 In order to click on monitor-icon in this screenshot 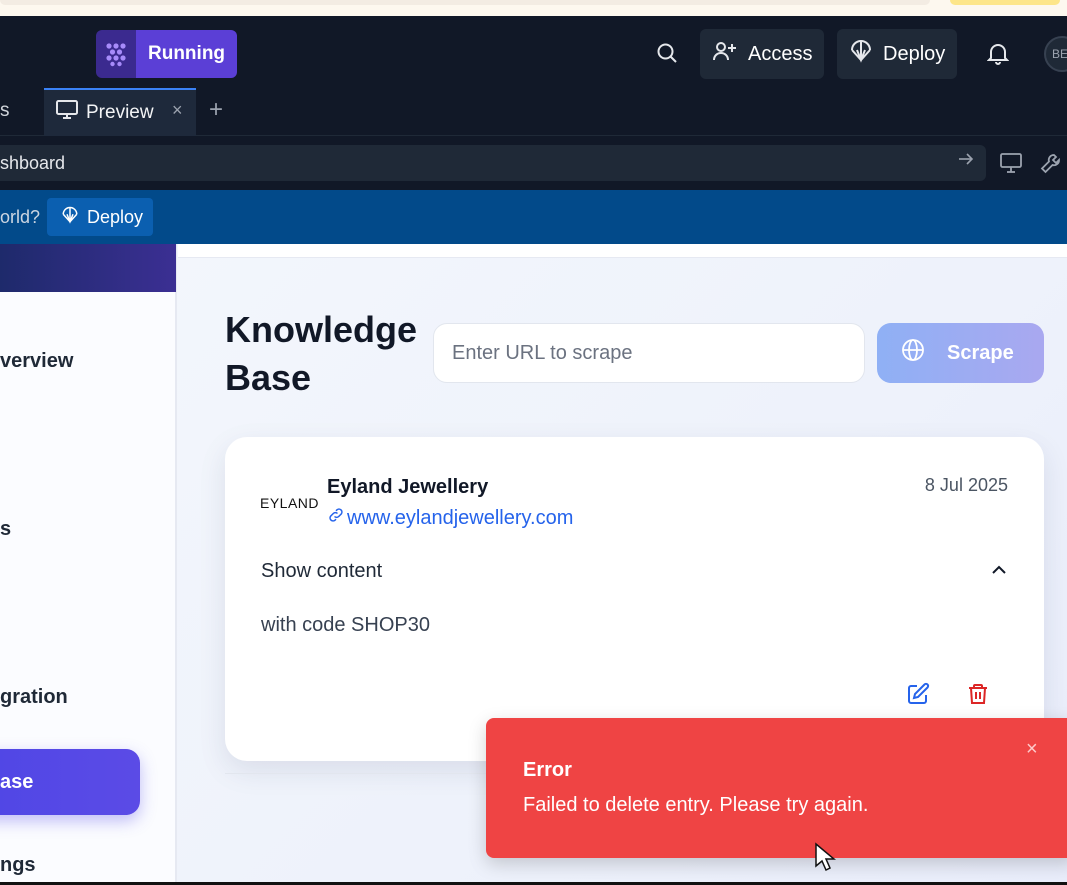, I will do `click(67, 113)`.